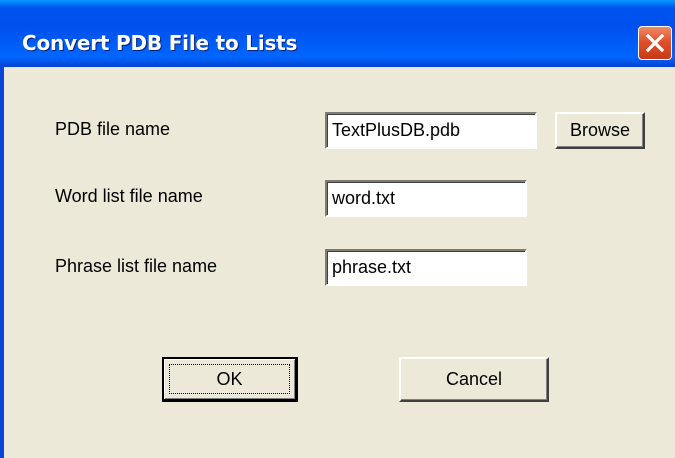 The image size is (675, 458). I want to click on ok-button: OK, so click(230, 379).